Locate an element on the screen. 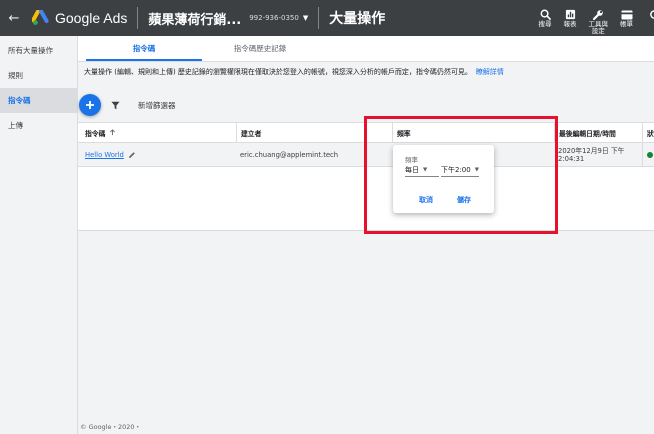 This screenshot has width=654, height=434. footer-copyright: © Google・2020・ is located at coordinates (111, 427).